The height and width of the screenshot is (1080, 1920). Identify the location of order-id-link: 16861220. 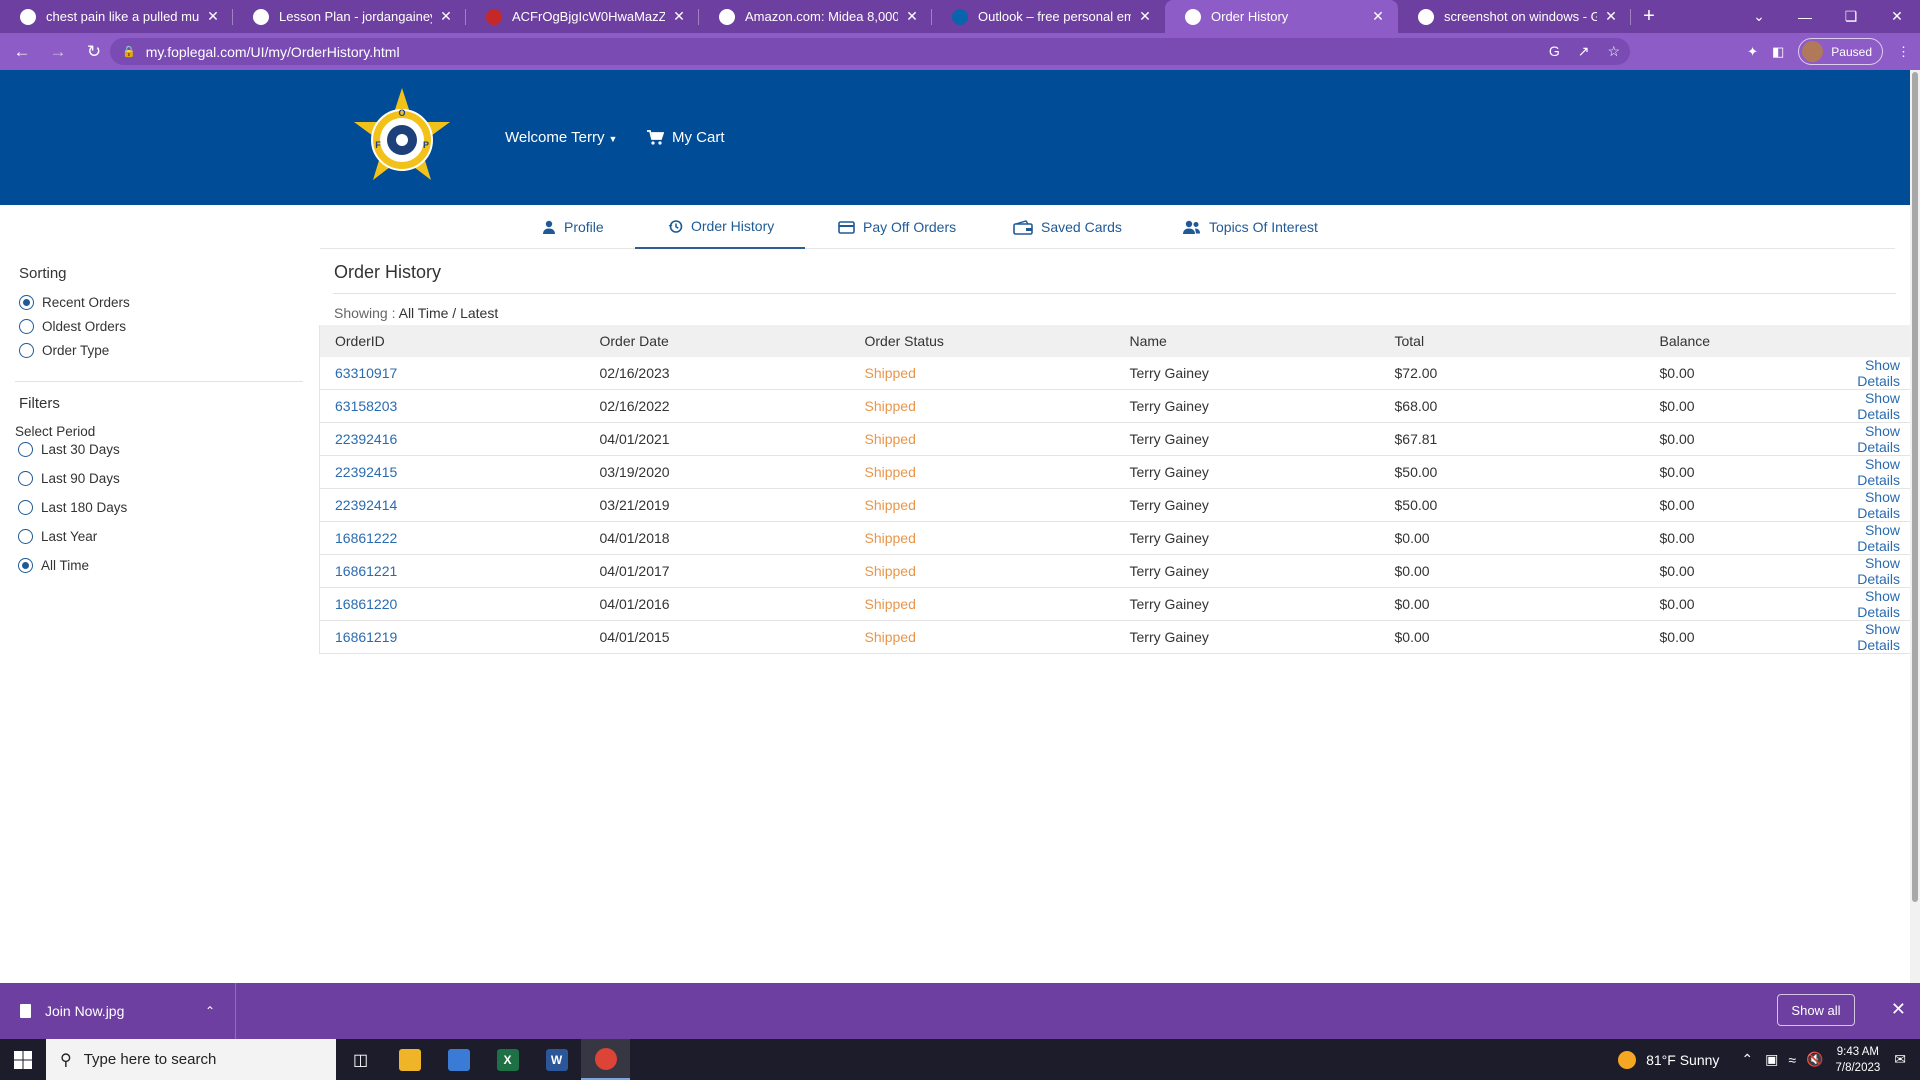
(452, 604).